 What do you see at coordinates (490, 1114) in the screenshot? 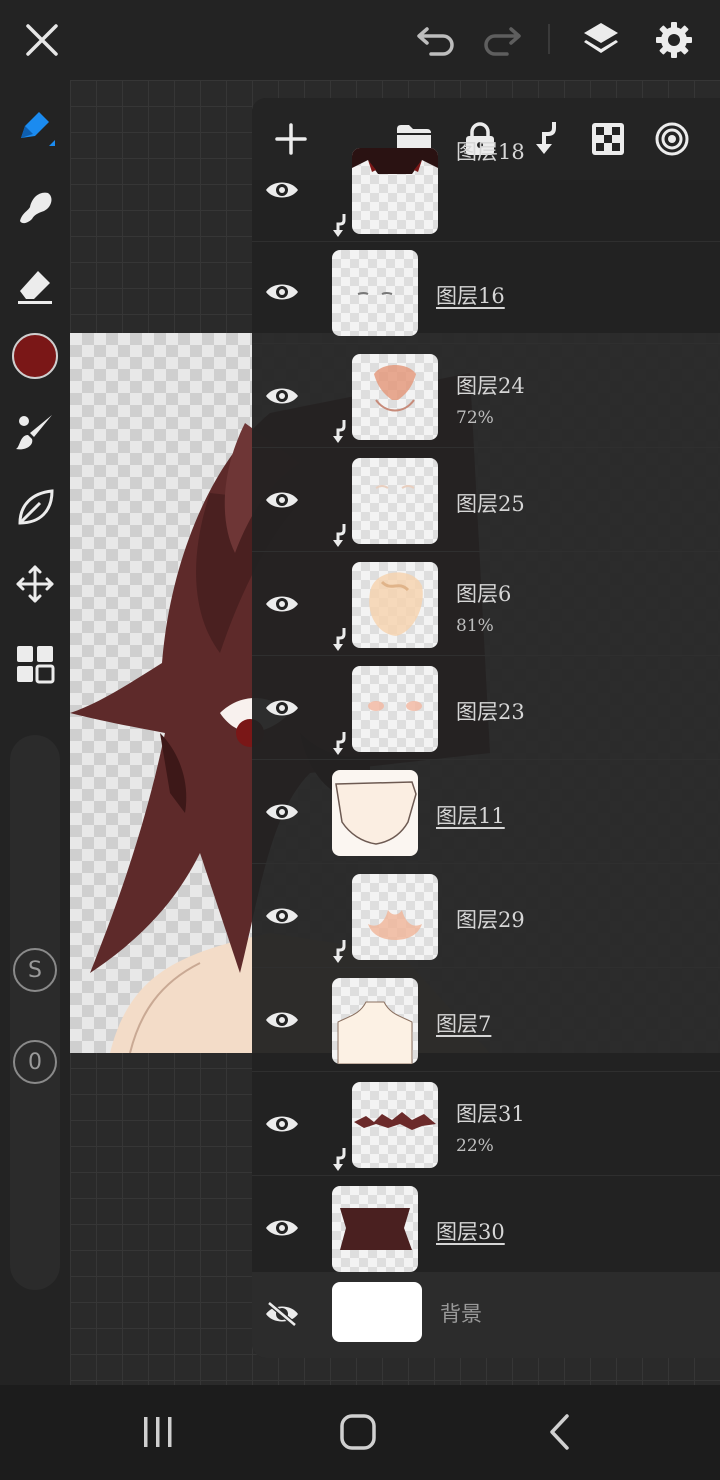
I see `layer-name: 图层31` at bounding box center [490, 1114].